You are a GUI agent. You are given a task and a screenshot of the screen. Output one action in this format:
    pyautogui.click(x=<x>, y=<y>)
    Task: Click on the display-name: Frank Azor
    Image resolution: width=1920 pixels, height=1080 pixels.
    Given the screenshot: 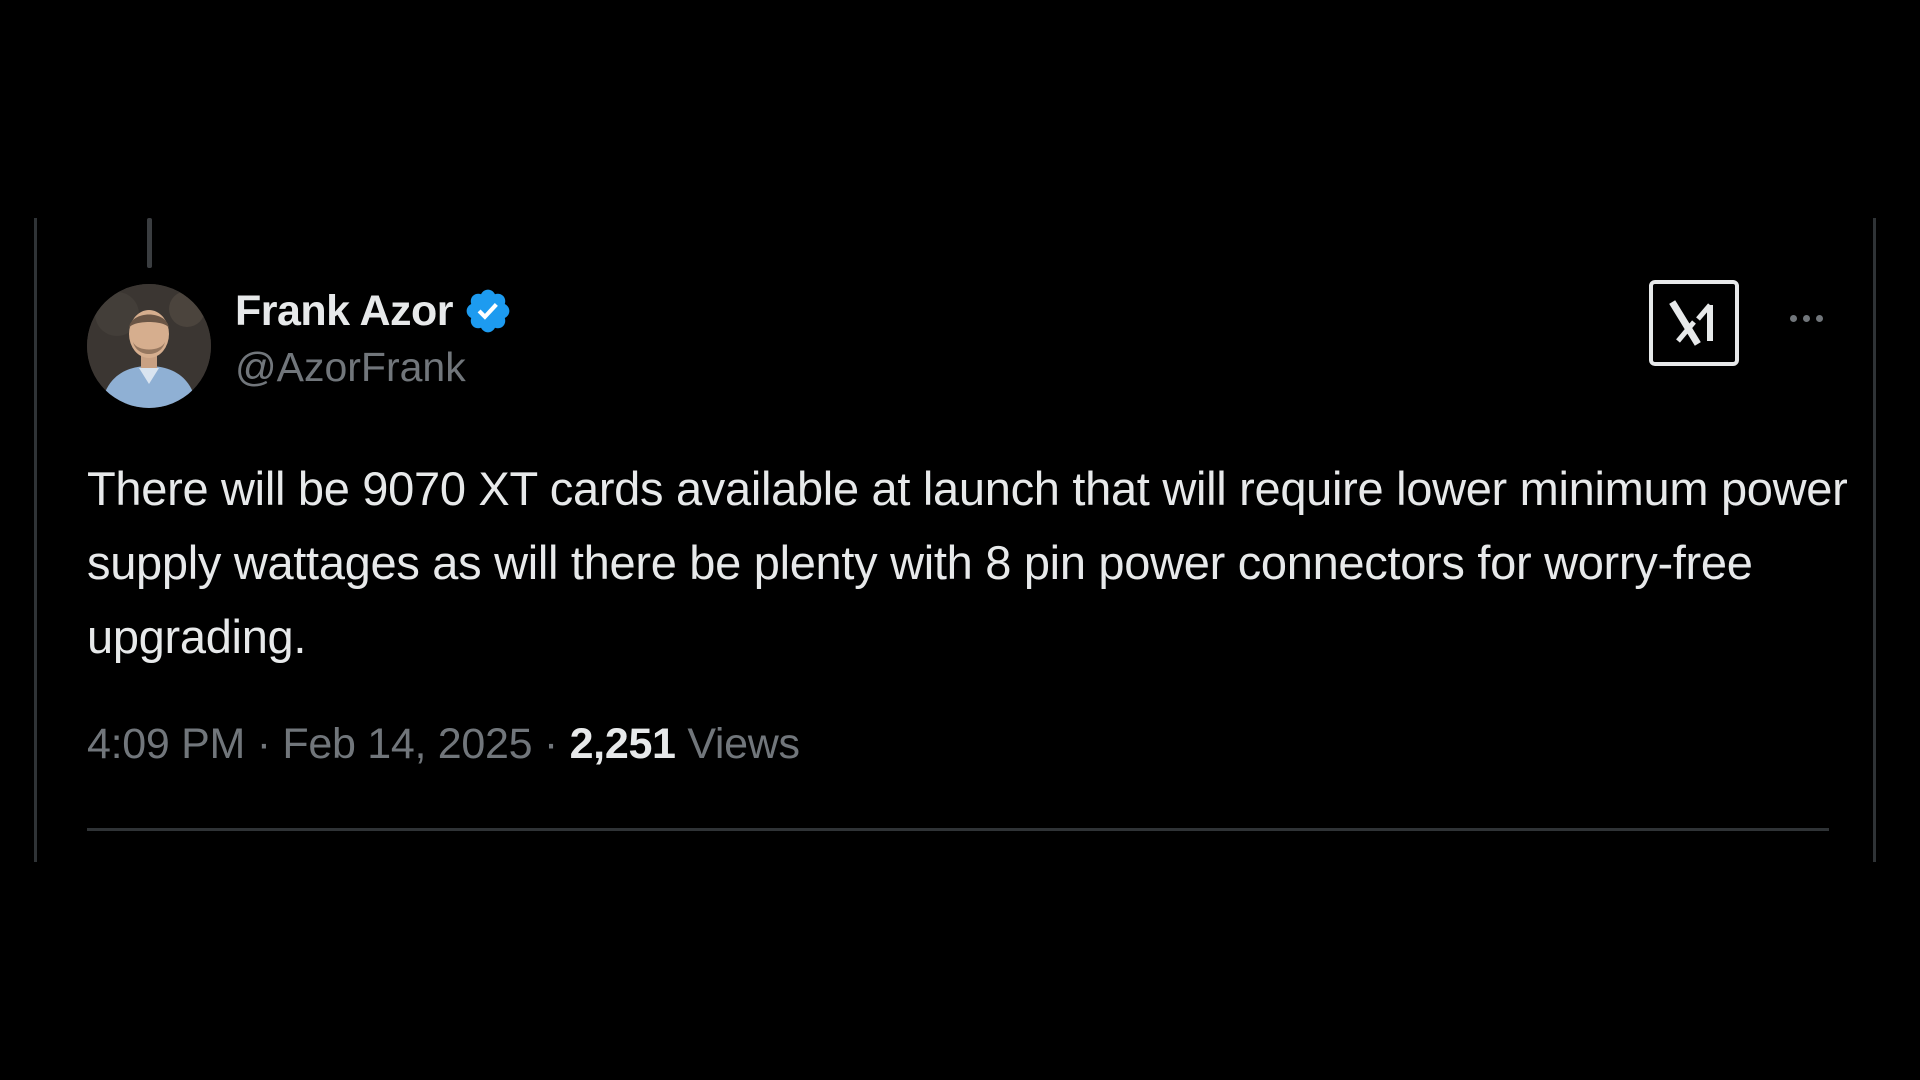 What is the action you would take?
    pyautogui.click(x=344, y=311)
    